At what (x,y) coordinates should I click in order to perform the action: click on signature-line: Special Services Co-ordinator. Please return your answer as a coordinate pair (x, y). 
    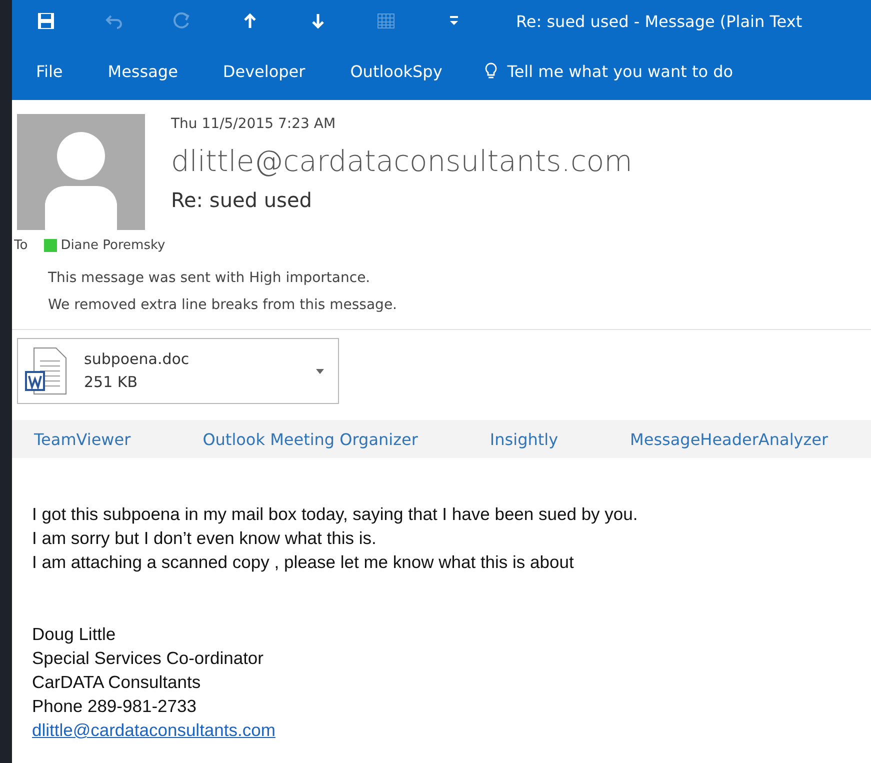
    Looking at the image, I should click on (148, 658).